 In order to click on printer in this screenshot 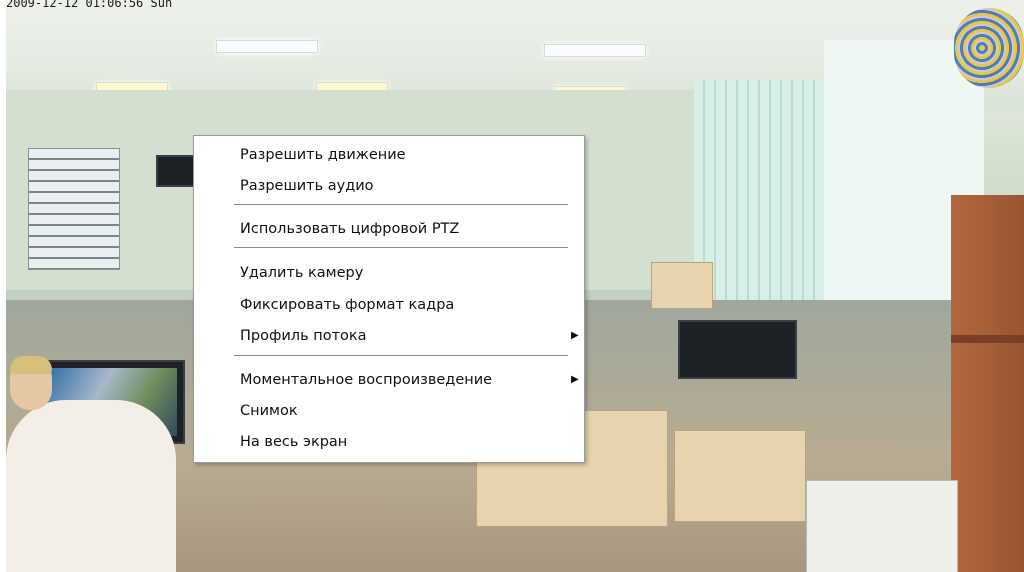, I will do `click(882, 526)`.